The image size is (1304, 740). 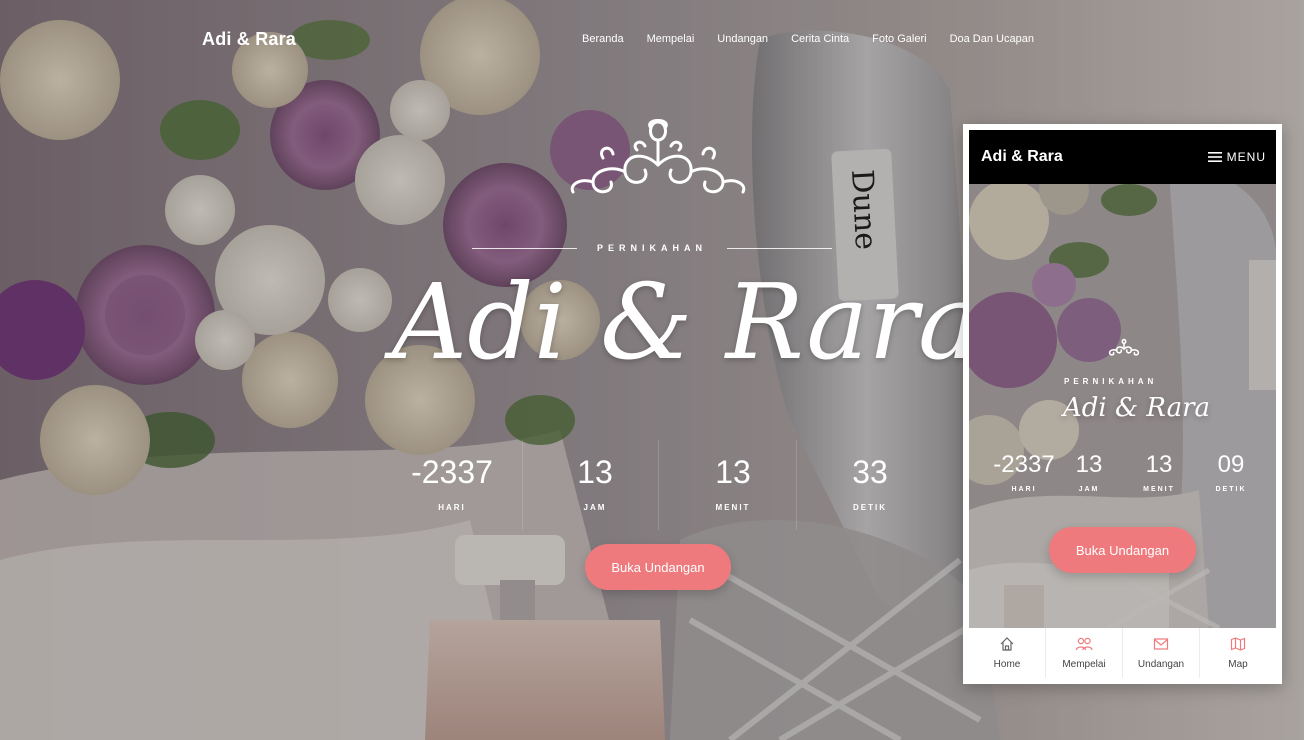 I want to click on couple-icon, so click(x=1084, y=644).